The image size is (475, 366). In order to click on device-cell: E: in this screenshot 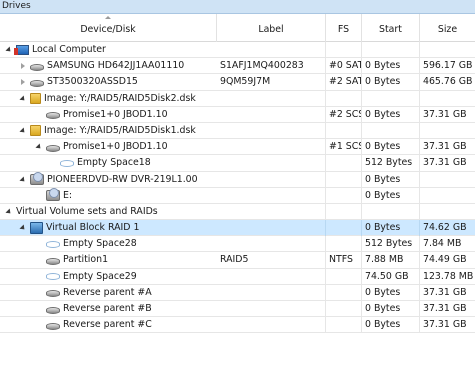, I will do `click(108, 196)`.